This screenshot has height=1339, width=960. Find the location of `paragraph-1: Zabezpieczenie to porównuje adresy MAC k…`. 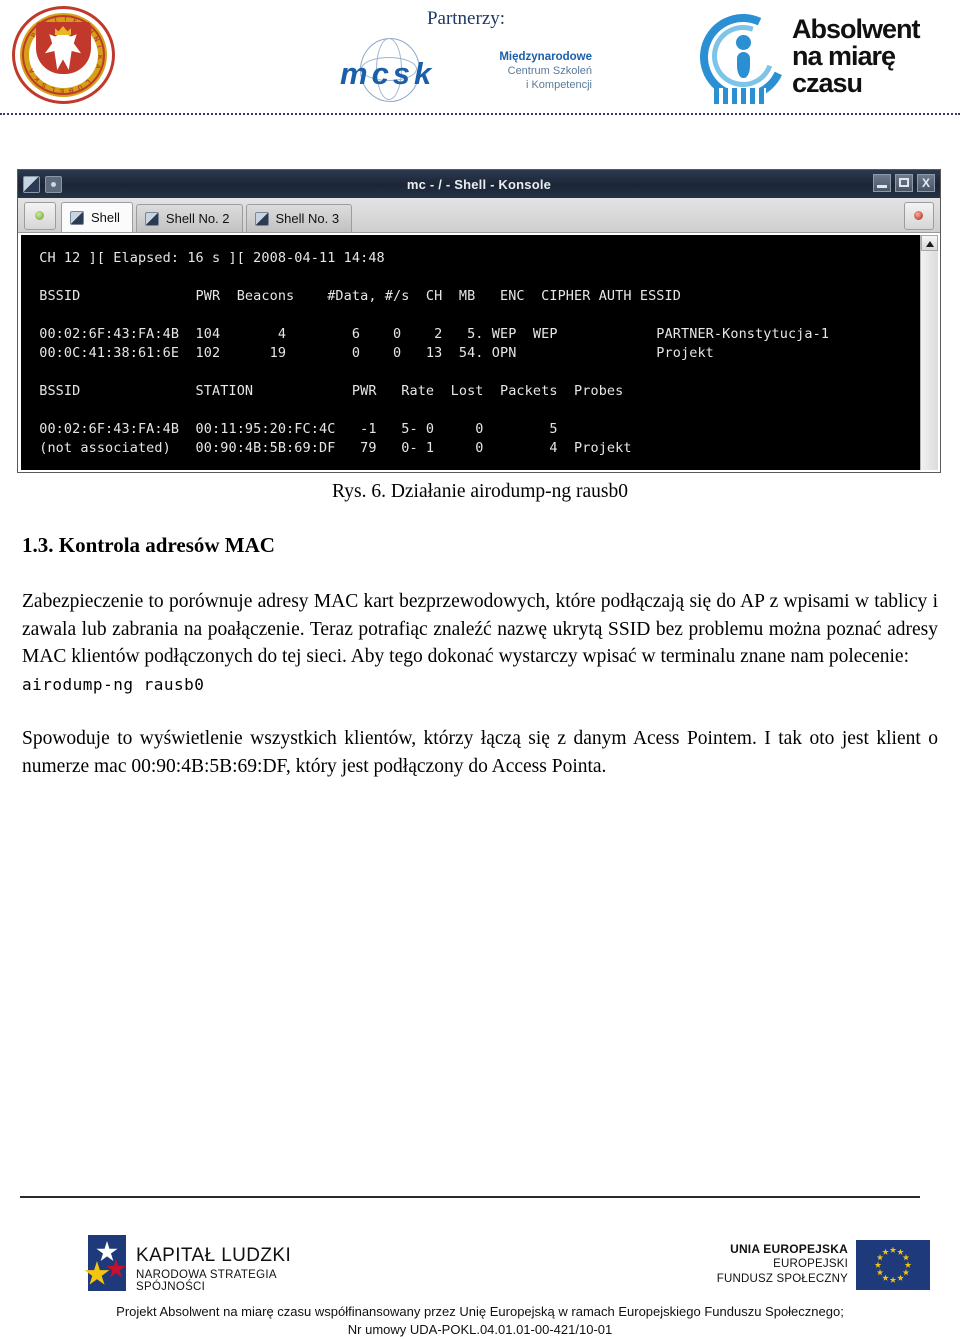

paragraph-1: Zabezpieczenie to porównuje adresy MAC k… is located at coordinates (480, 643).